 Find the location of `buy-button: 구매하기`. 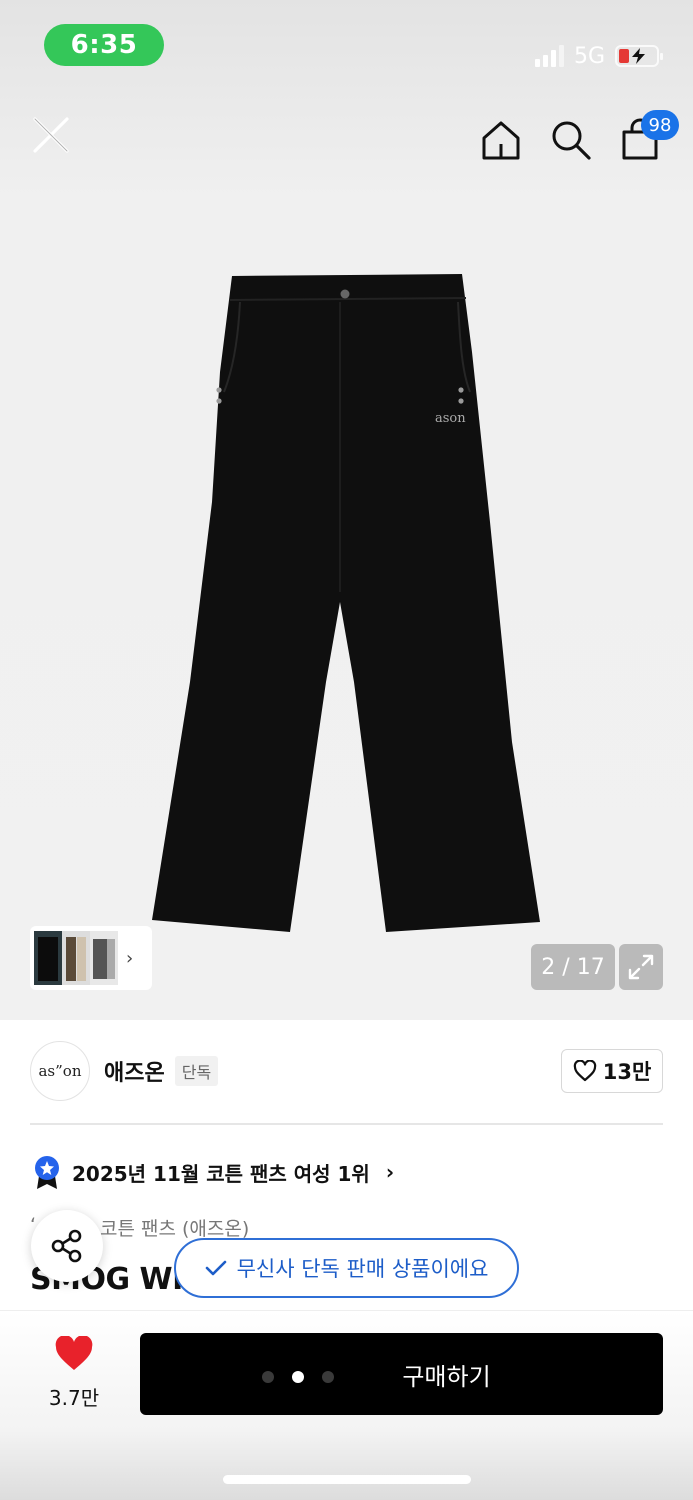

buy-button: 구매하기 is located at coordinates (401, 1374).